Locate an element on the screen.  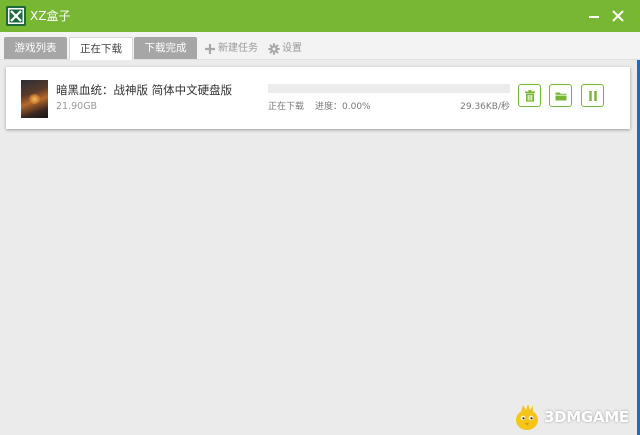
cover-highlight is located at coordinates (34, 99).